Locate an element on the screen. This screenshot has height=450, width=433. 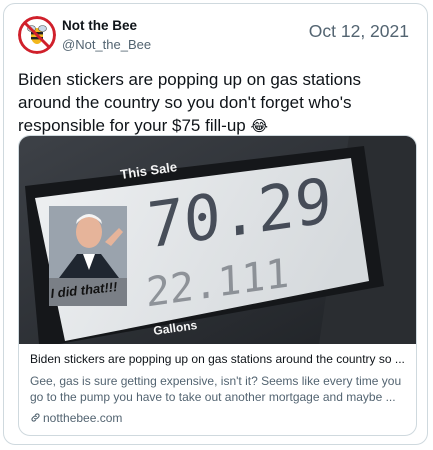
account-handle: @Not_the_Bee is located at coordinates (106, 44).